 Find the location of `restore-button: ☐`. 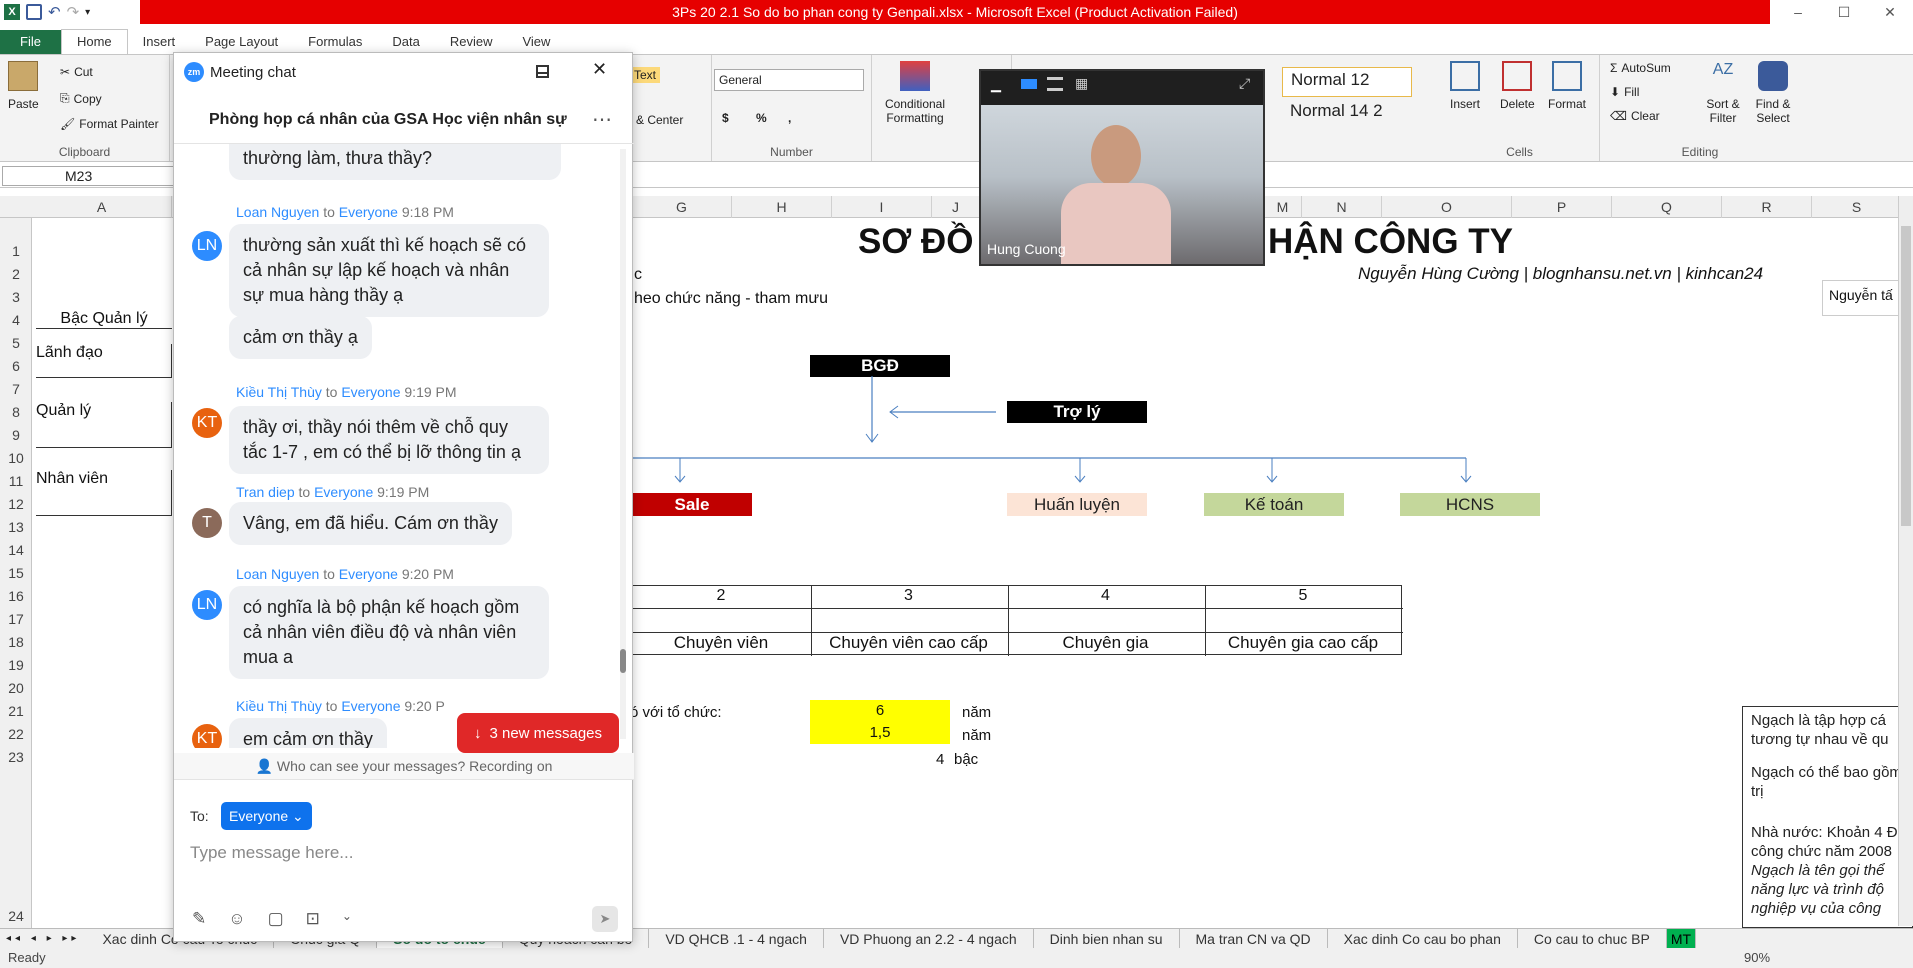

restore-button: ☐ is located at coordinates (1844, 12).